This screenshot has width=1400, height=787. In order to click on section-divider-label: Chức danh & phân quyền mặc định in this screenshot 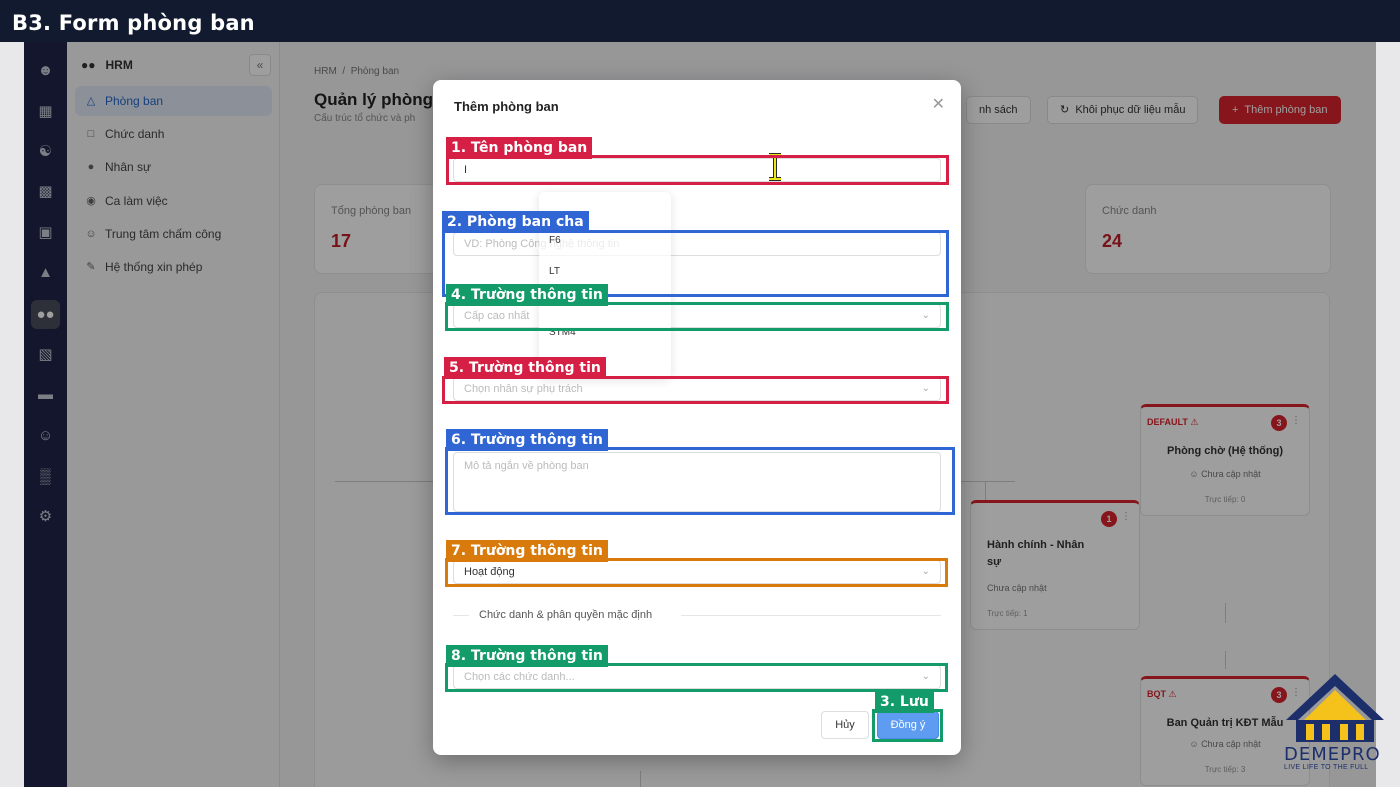, I will do `click(566, 615)`.